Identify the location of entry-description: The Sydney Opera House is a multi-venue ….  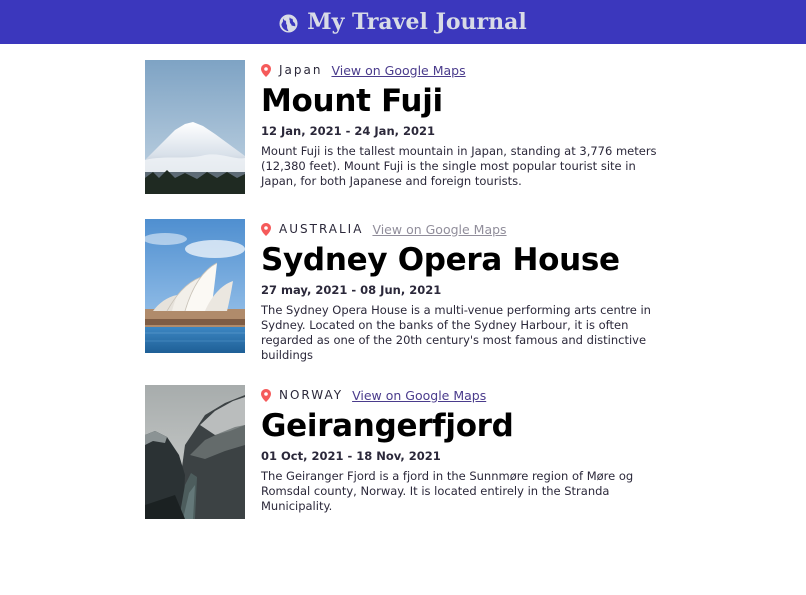
(456, 332).